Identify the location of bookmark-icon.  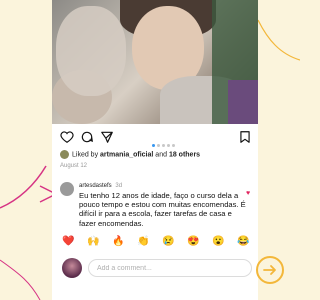
(245, 137).